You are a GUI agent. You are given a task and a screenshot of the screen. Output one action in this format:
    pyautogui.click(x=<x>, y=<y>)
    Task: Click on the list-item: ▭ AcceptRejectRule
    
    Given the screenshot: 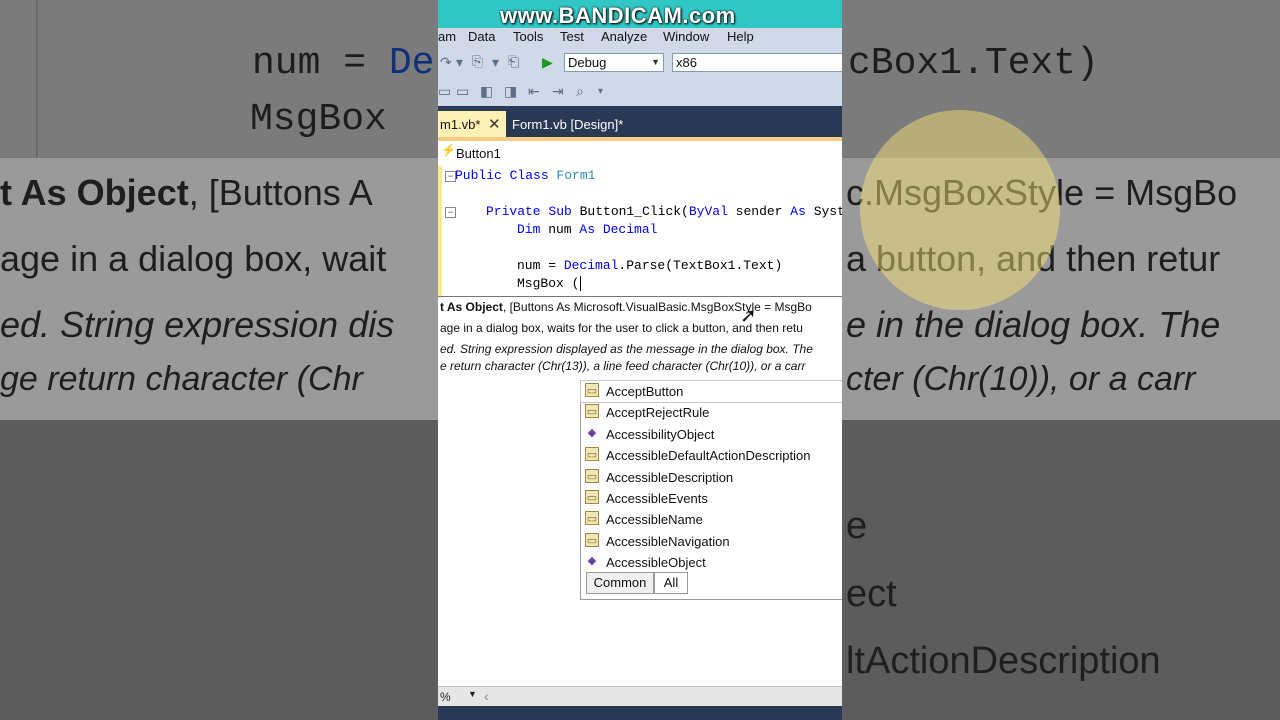 What is the action you would take?
    pyautogui.click(x=711, y=412)
    